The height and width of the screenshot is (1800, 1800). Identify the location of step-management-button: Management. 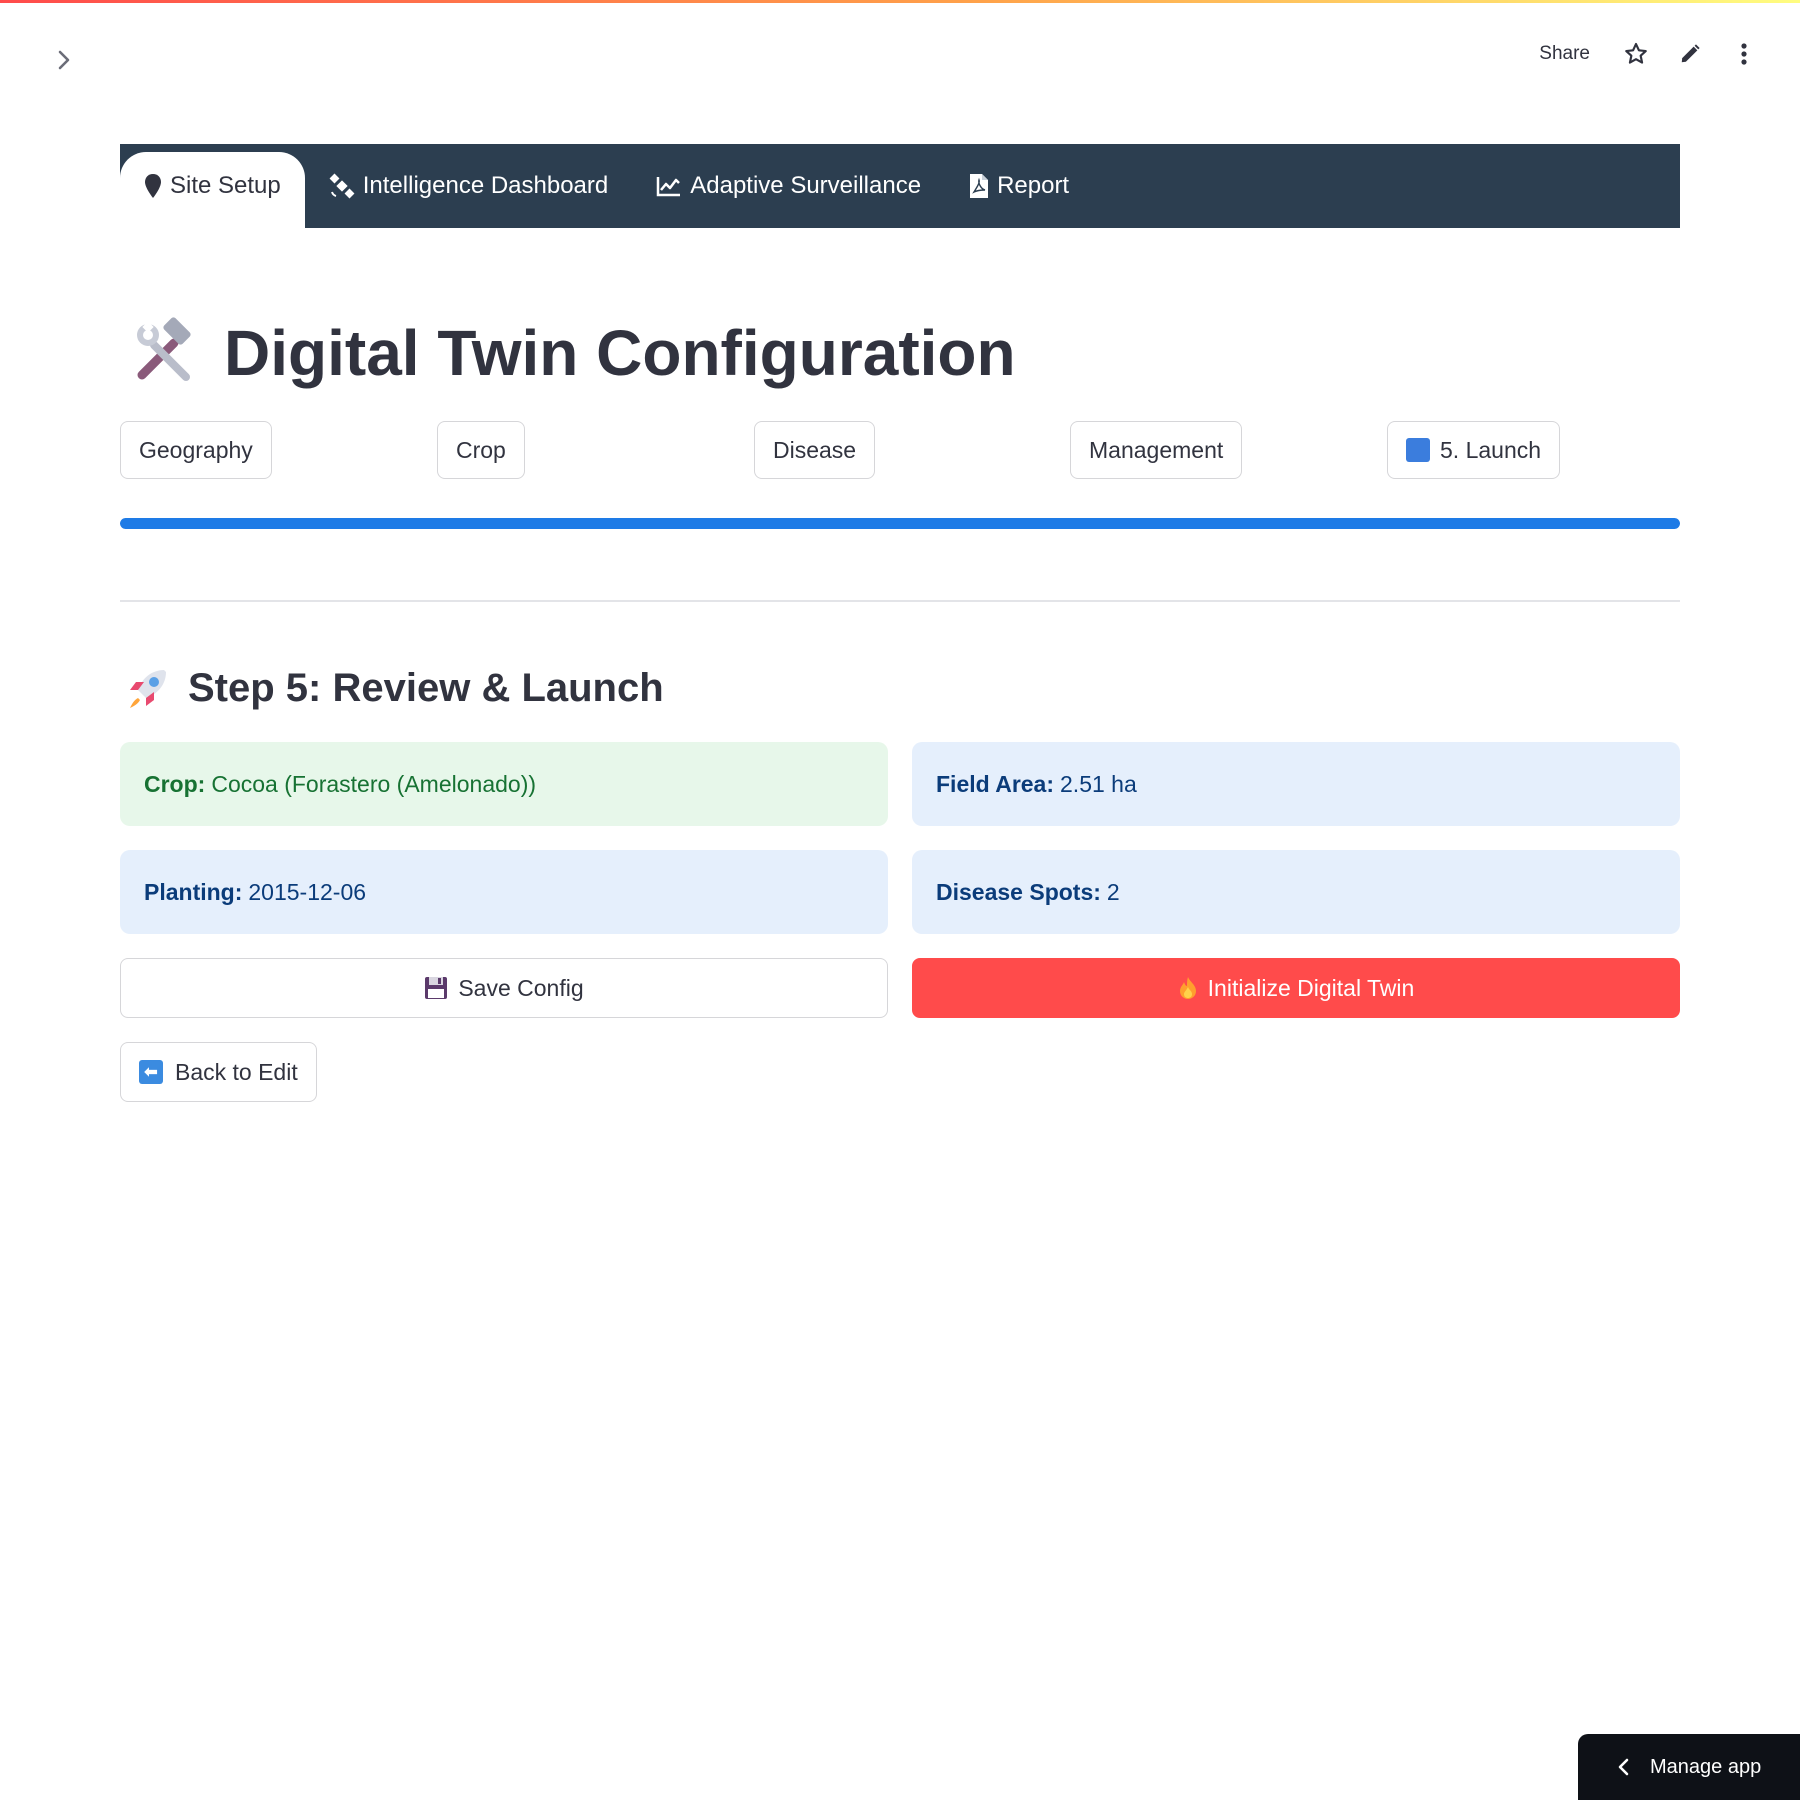
(1156, 450).